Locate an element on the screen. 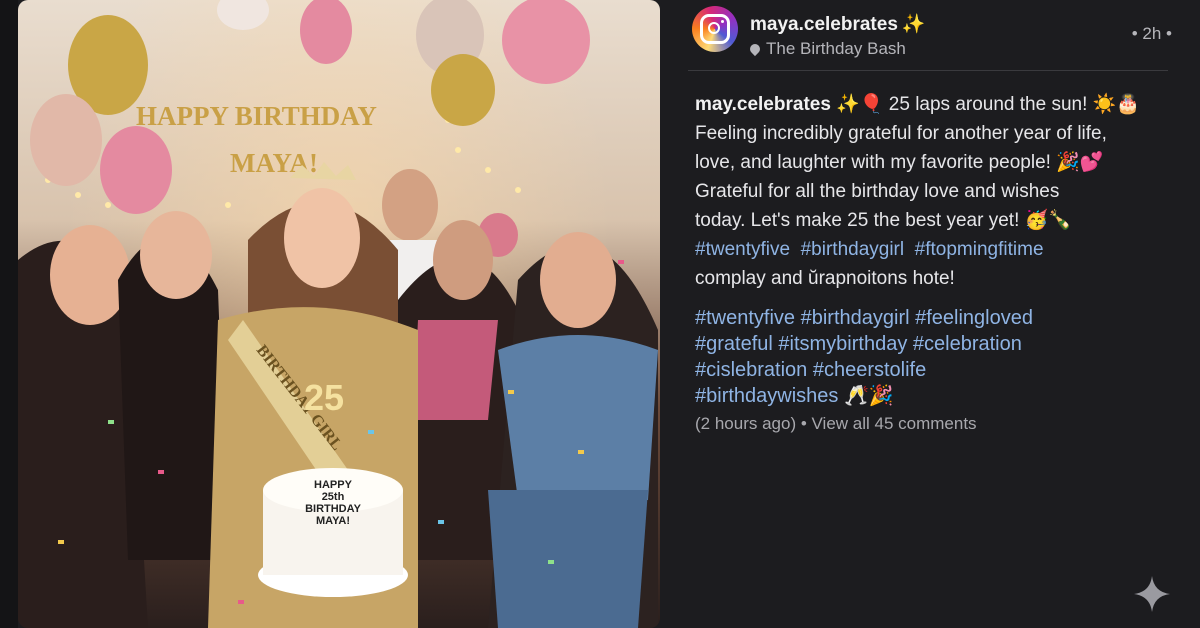 This screenshot has width=1200, height=628. hashtags-line-3: #cislebration #cheerstolife is located at coordinates (930, 370).